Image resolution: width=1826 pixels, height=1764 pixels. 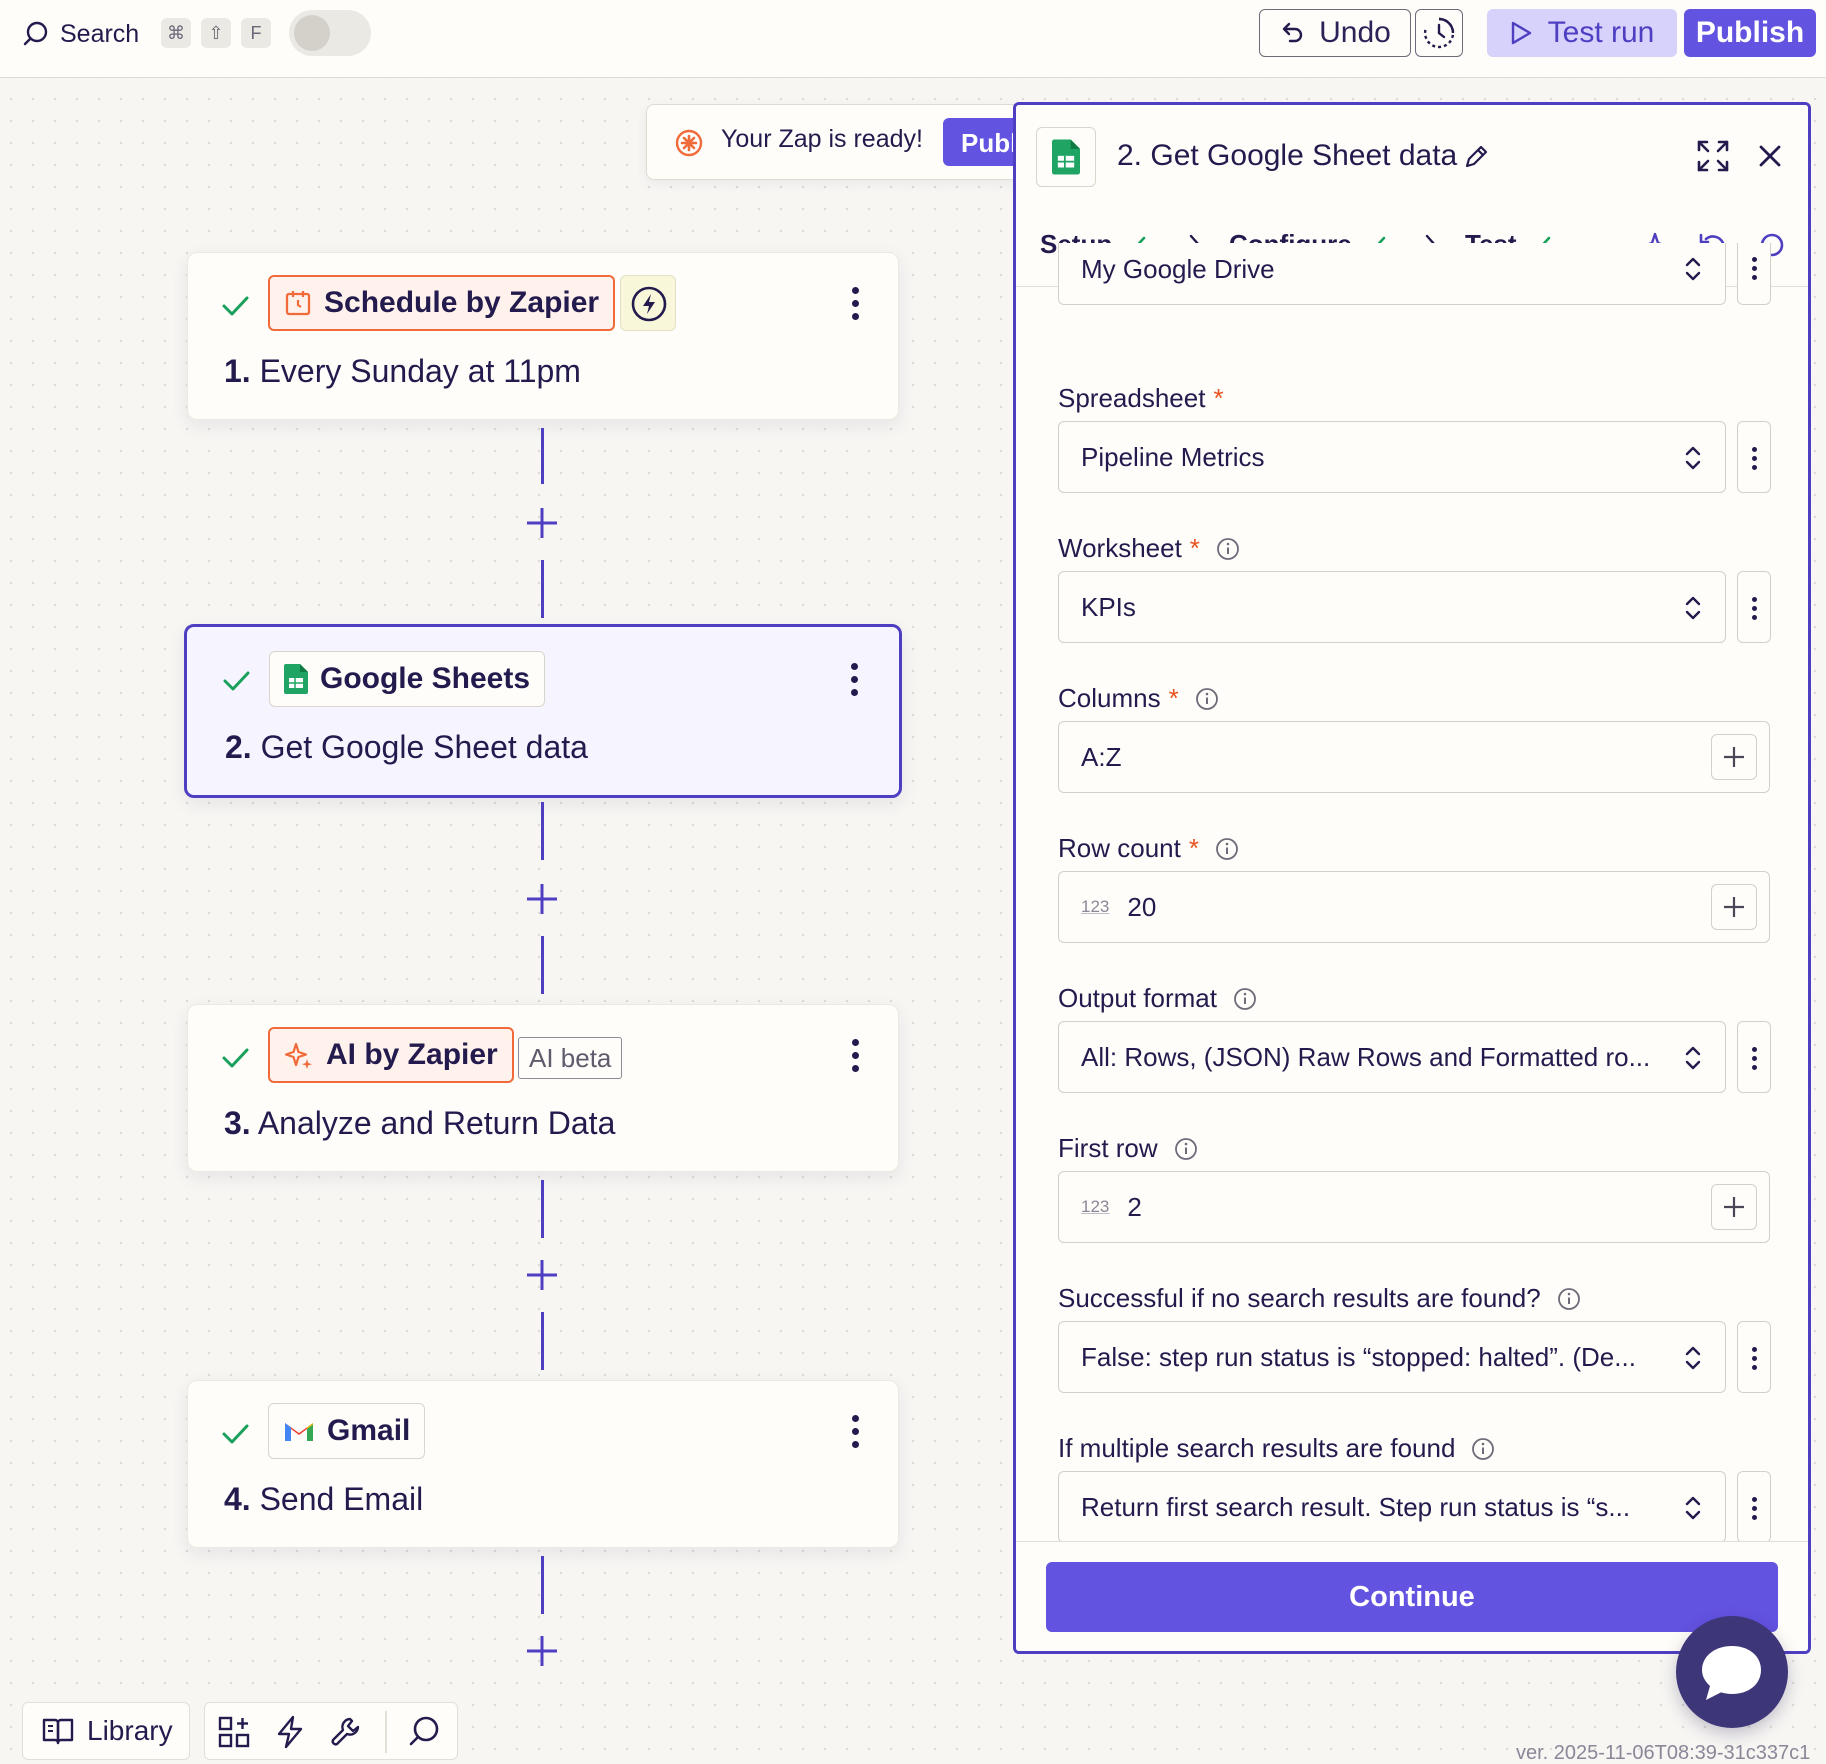 I want to click on banner-publish-label: Publ, so click(x=989, y=143).